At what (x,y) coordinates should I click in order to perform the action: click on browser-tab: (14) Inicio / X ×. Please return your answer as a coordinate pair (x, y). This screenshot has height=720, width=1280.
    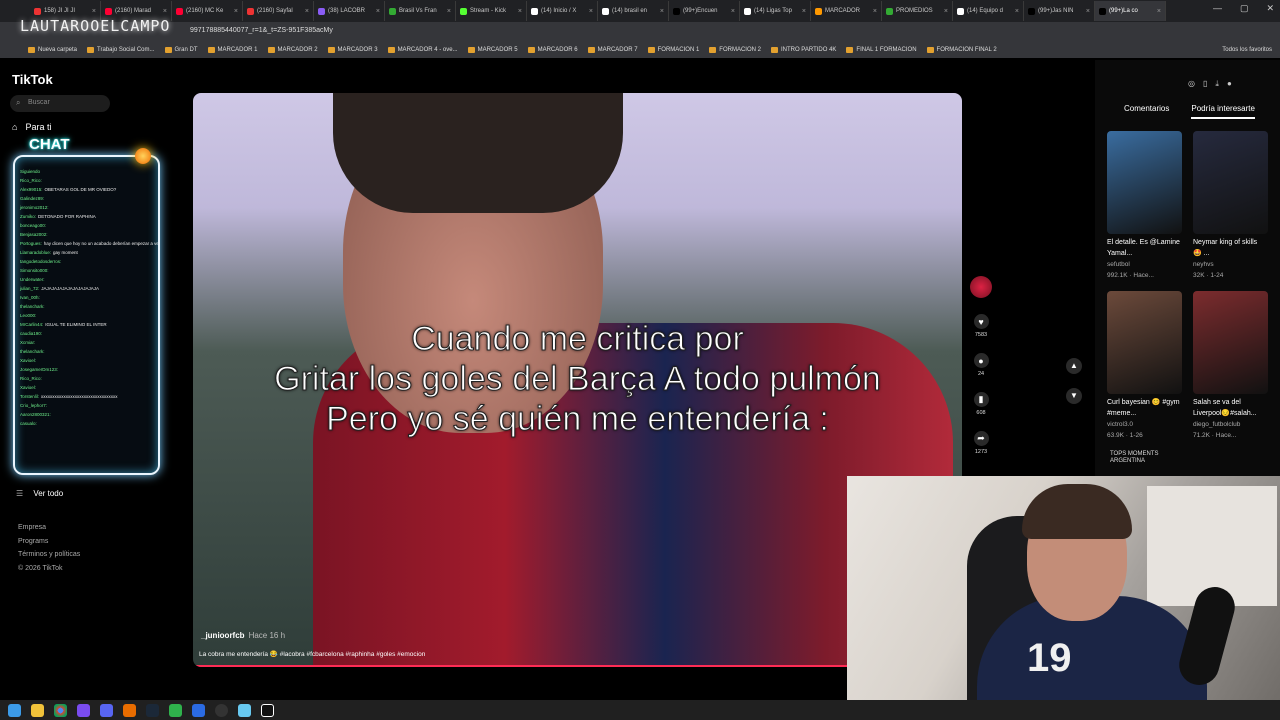
    Looking at the image, I should click on (562, 11).